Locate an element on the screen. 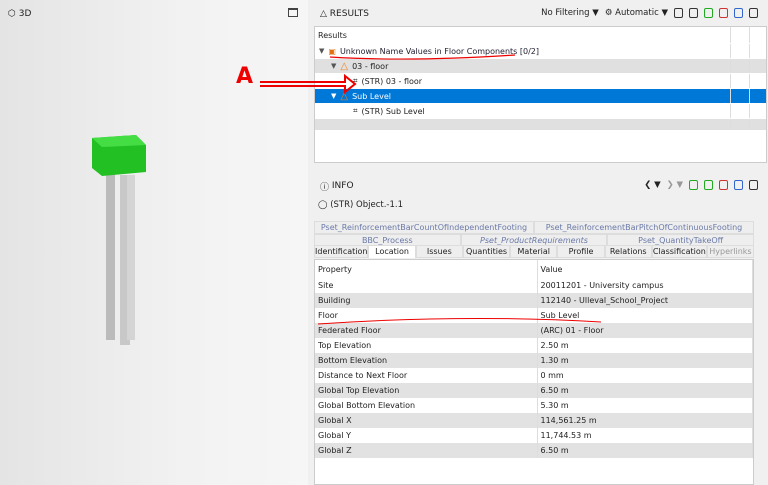  tab-profile: Profile is located at coordinates (581, 251).